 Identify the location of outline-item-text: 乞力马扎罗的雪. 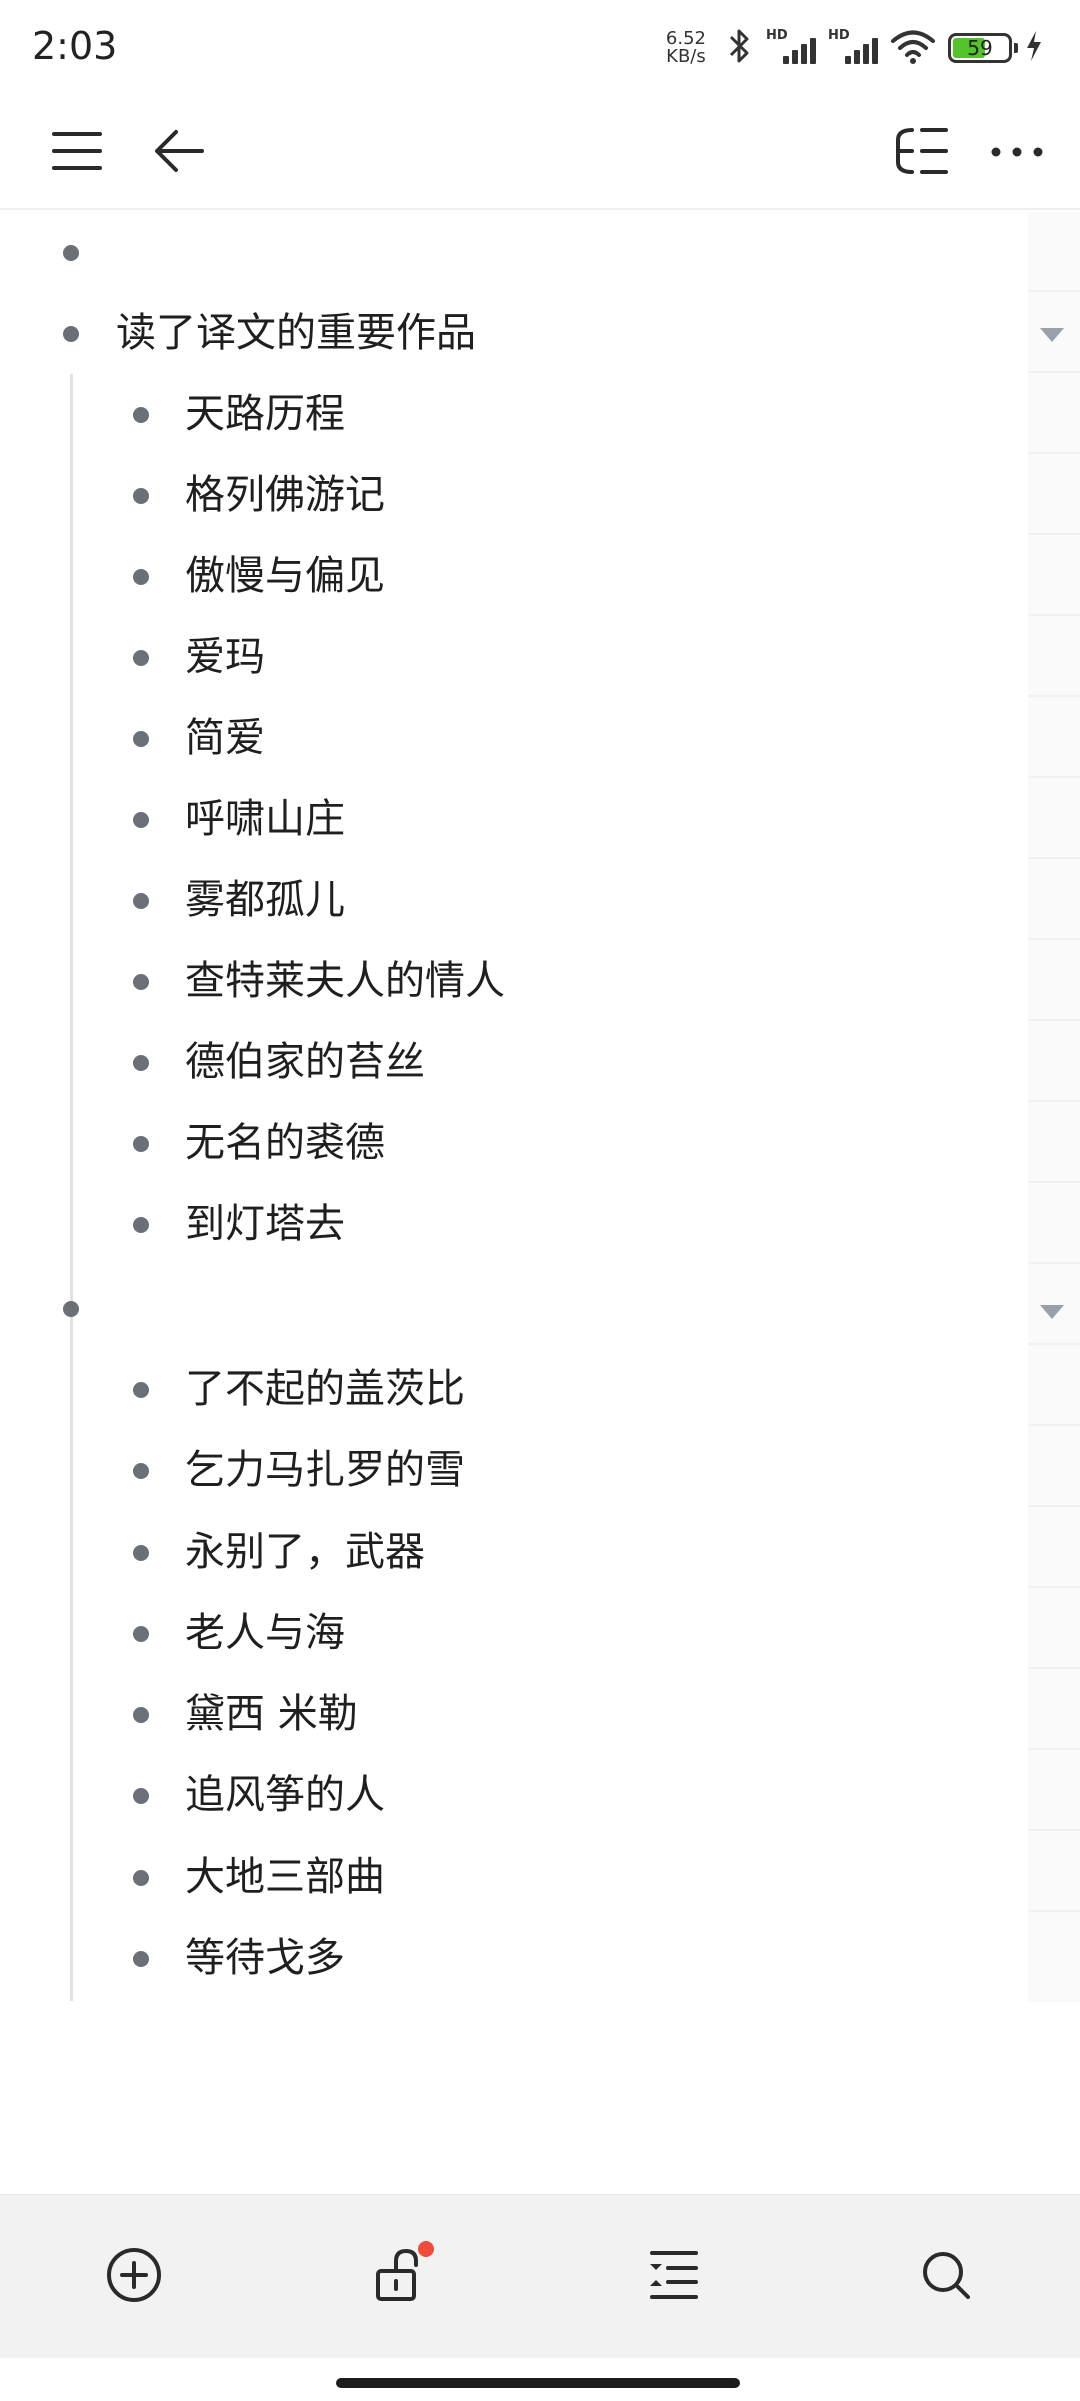
(325, 1470).